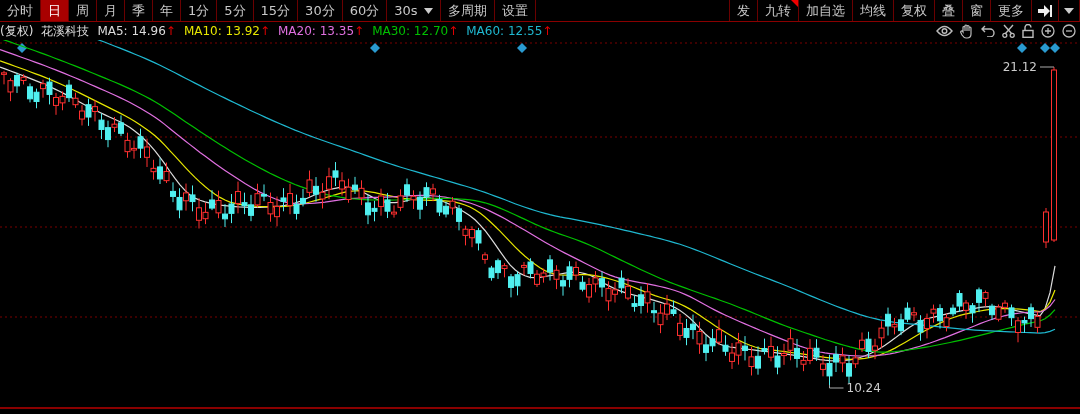  I want to click on high-price-label: 21.12, so click(1019, 67).